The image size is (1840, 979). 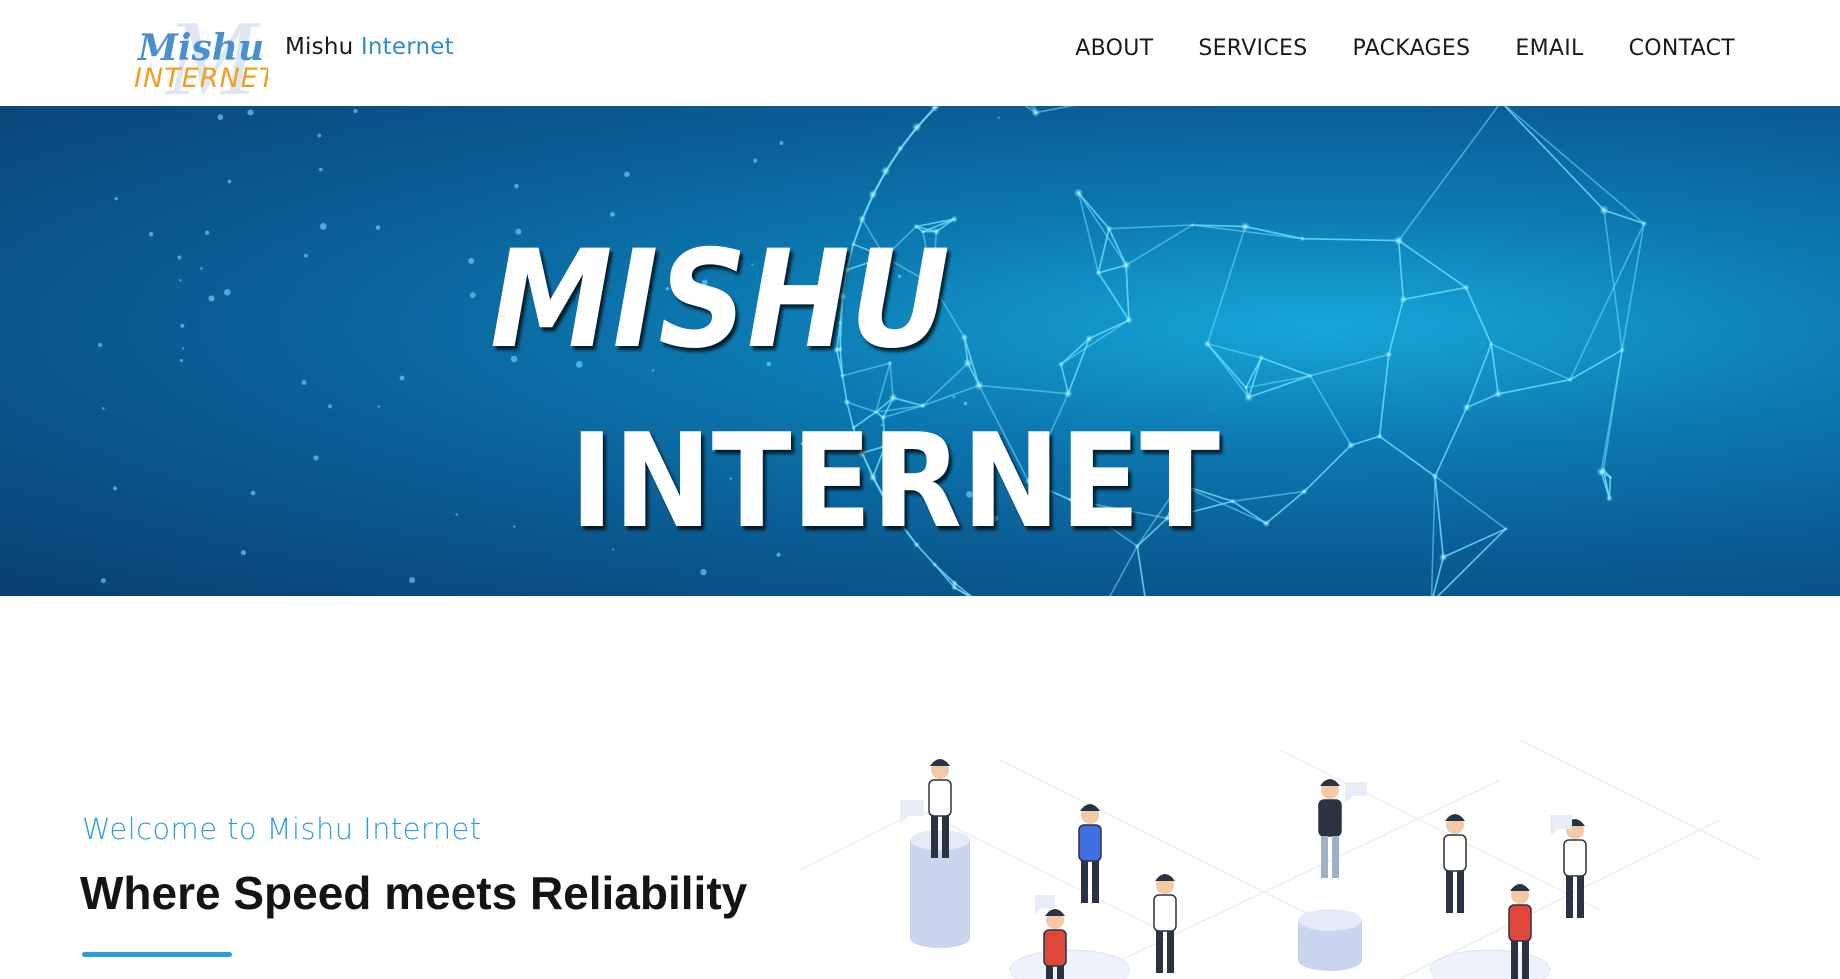 I want to click on hero-title-line2: INTERNET, so click(x=895, y=475).